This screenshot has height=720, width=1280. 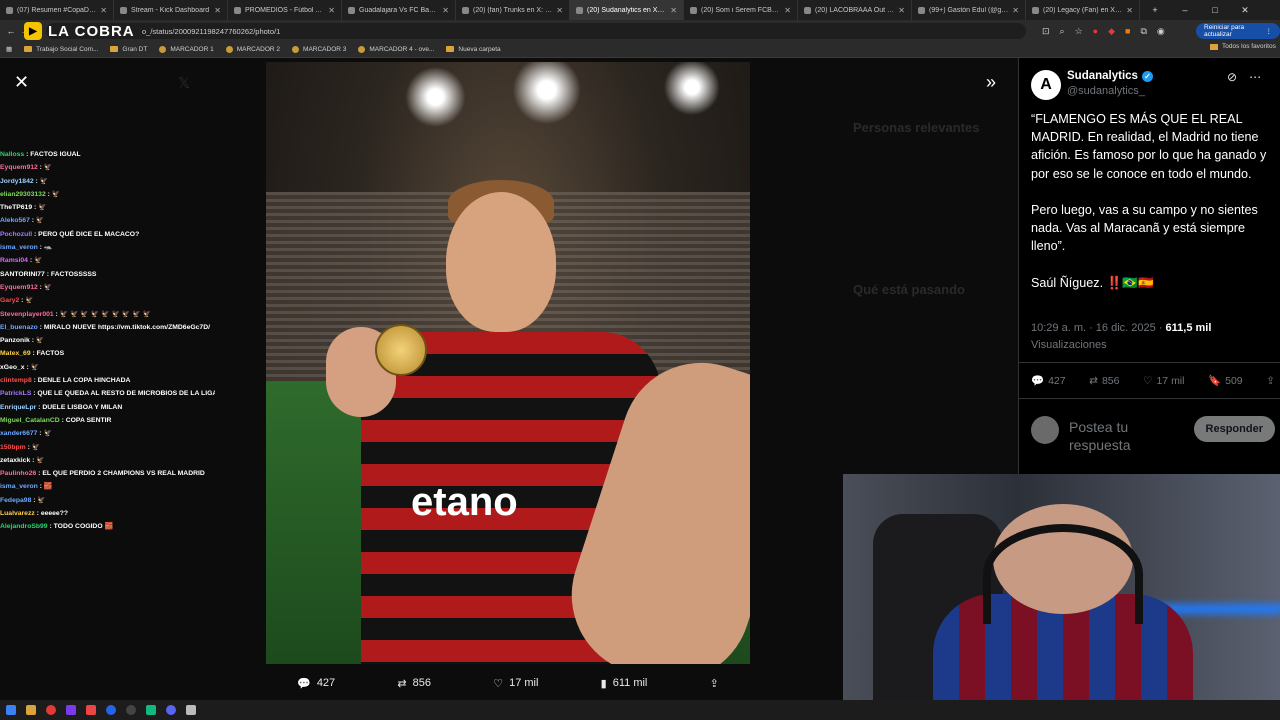 I want to click on browser-tab: Stream - Kick Dashboard ✕, so click(x=171, y=10).